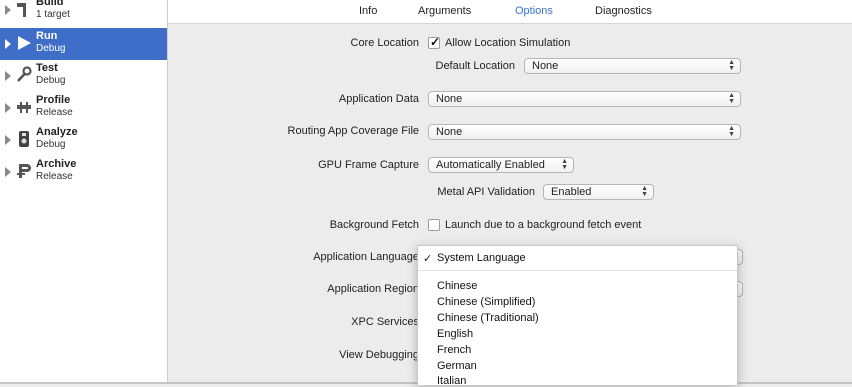 This screenshot has width=852, height=387. Describe the element at coordinates (50, 4) in the screenshot. I see `sidebar-item-title: Build` at that location.